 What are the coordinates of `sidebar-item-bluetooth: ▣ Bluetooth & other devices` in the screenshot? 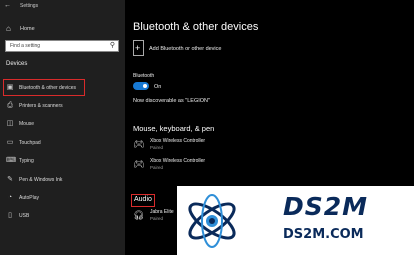 It's located at (62, 88).